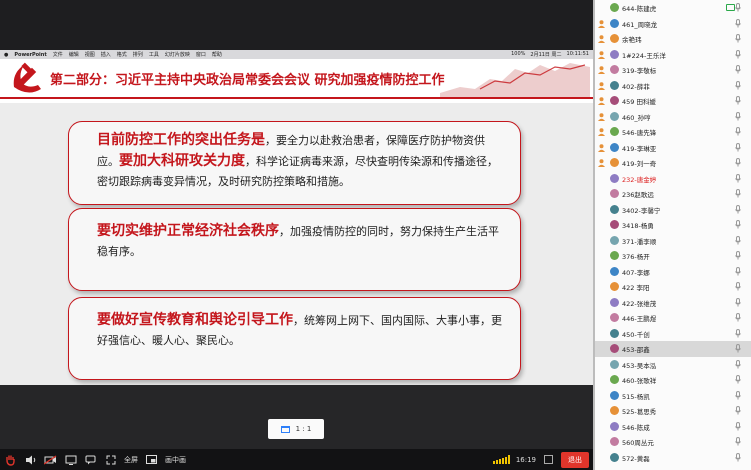 This screenshot has height=470, width=751. Describe the element at coordinates (122, 54) in the screenshot. I see `menu-format: 格式` at that location.